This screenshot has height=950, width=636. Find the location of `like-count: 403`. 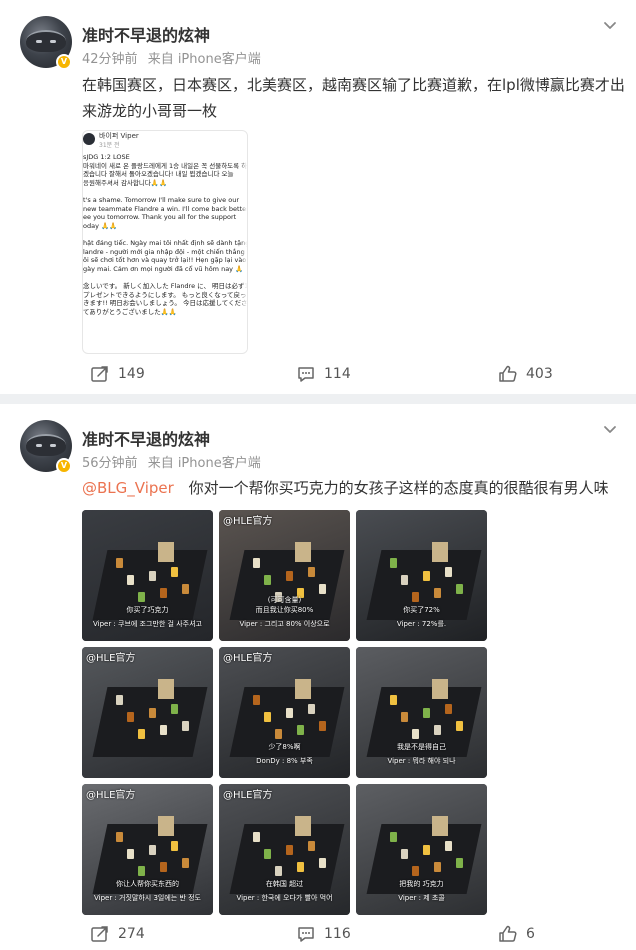

like-count: 403 is located at coordinates (539, 374).